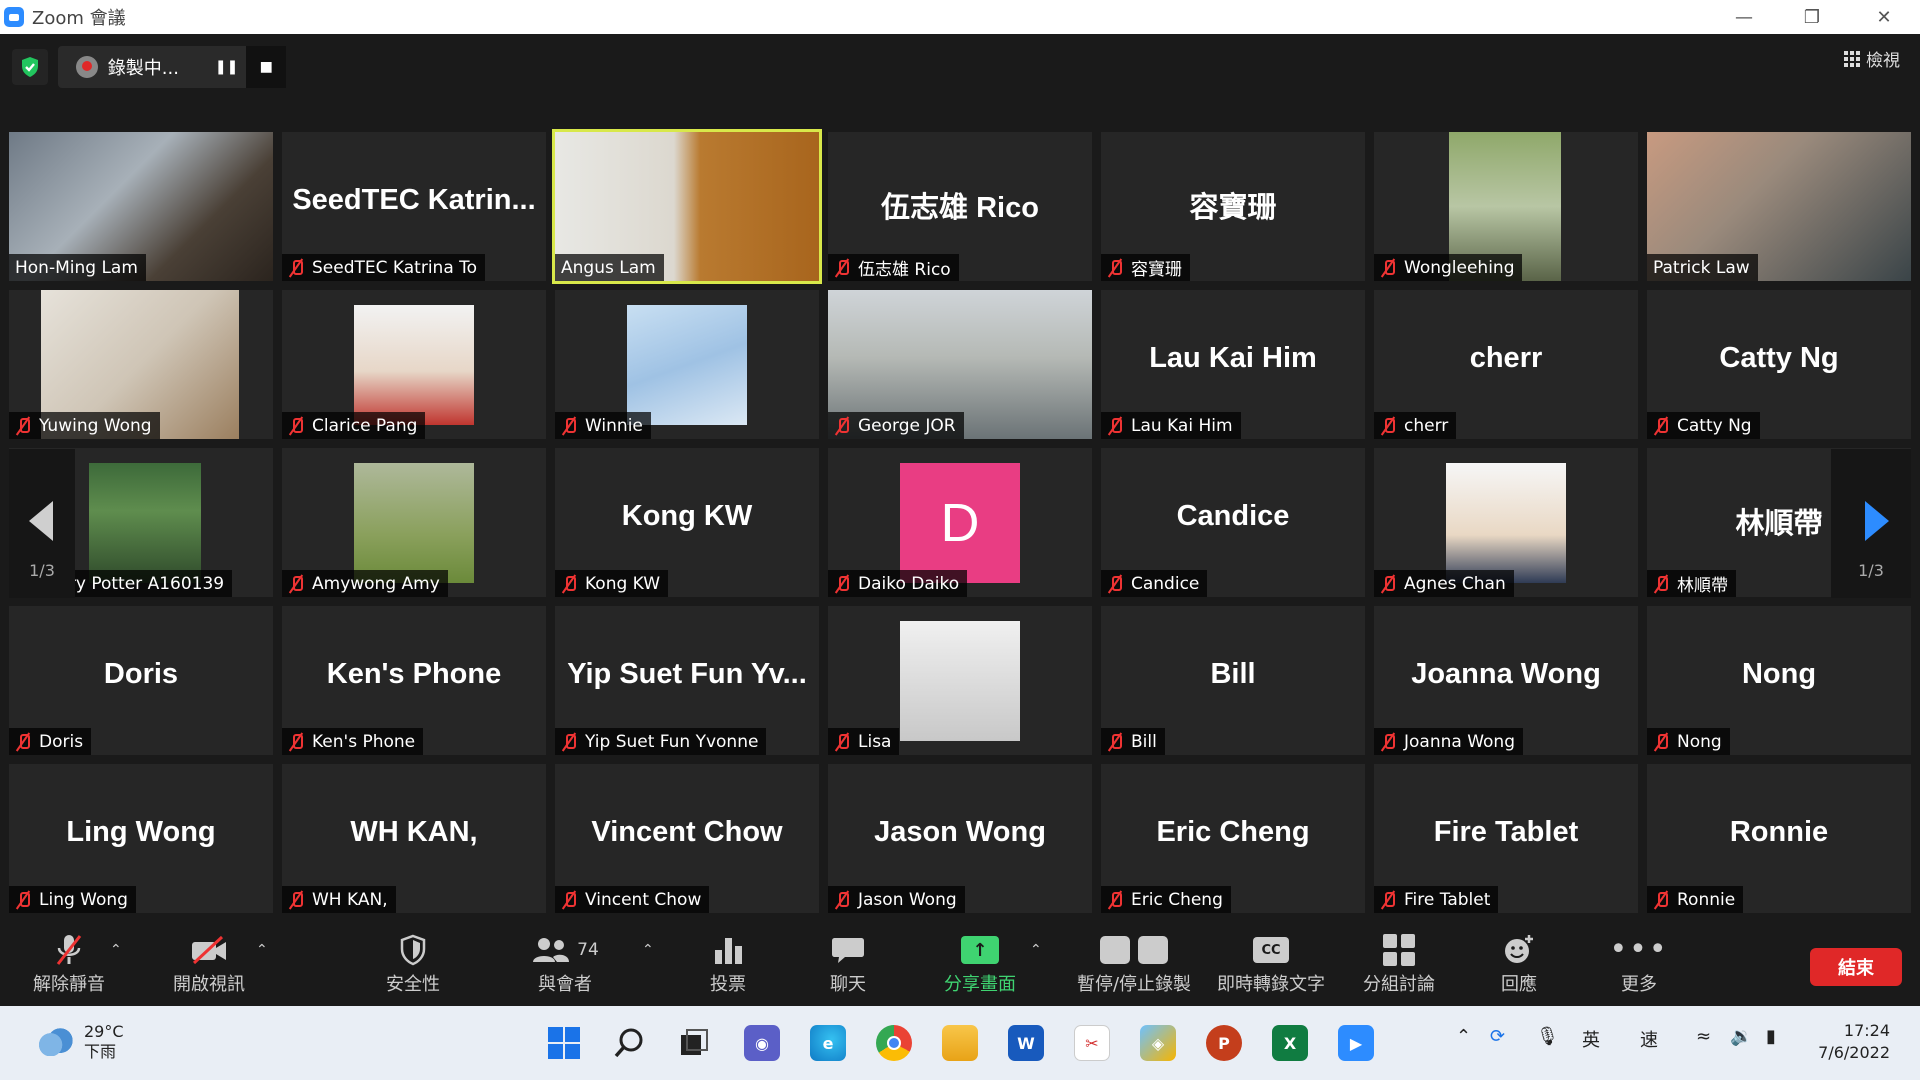  What do you see at coordinates (1639, 965) in the screenshot?
I see `more-button: ••• 更多` at bounding box center [1639, 965].